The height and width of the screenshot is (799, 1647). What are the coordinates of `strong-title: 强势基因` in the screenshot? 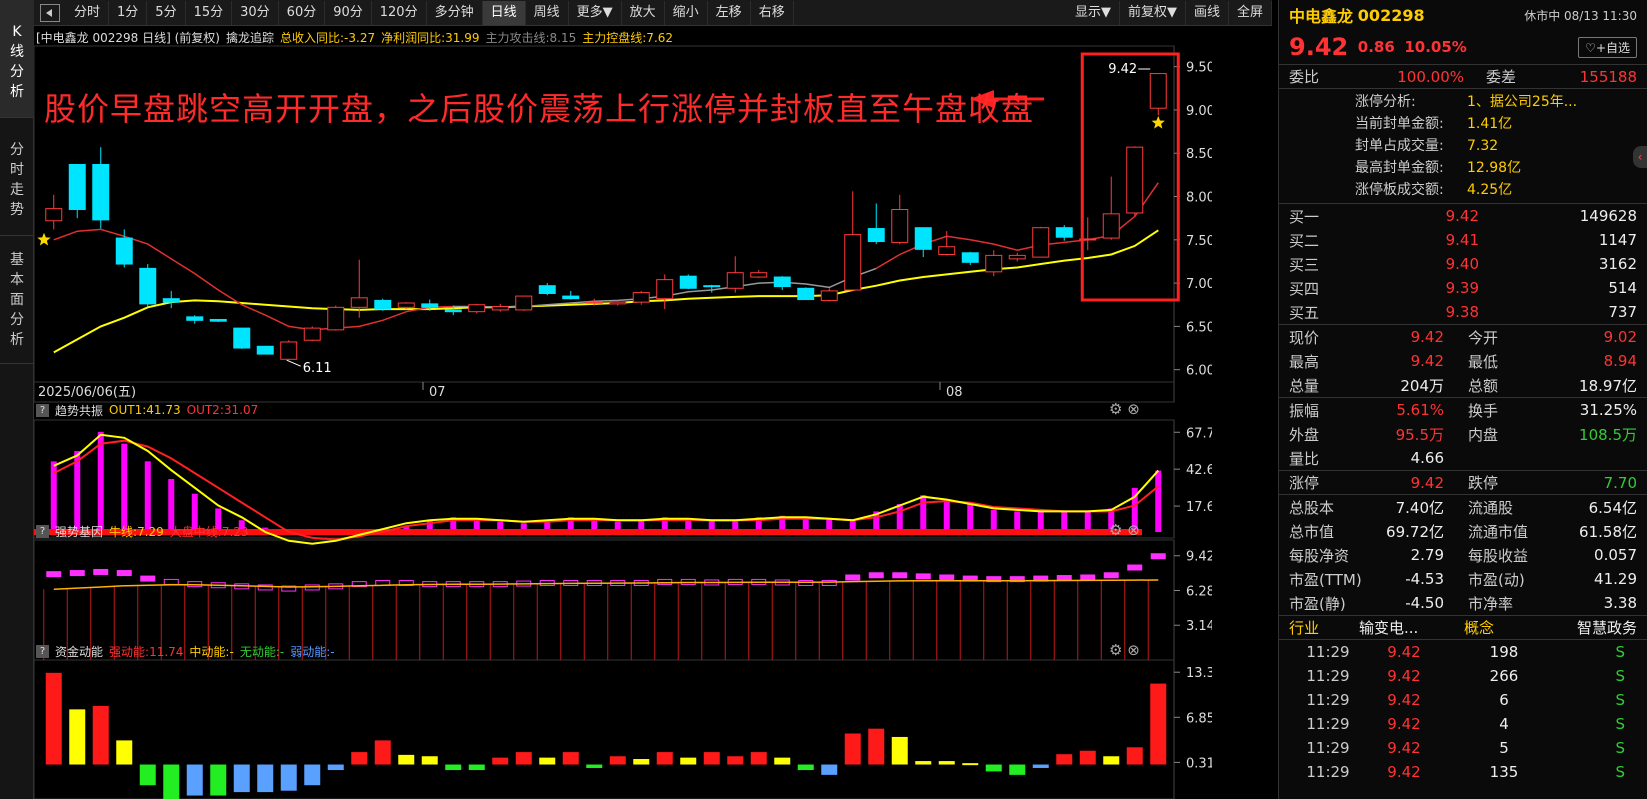 It's located at (79, 531).